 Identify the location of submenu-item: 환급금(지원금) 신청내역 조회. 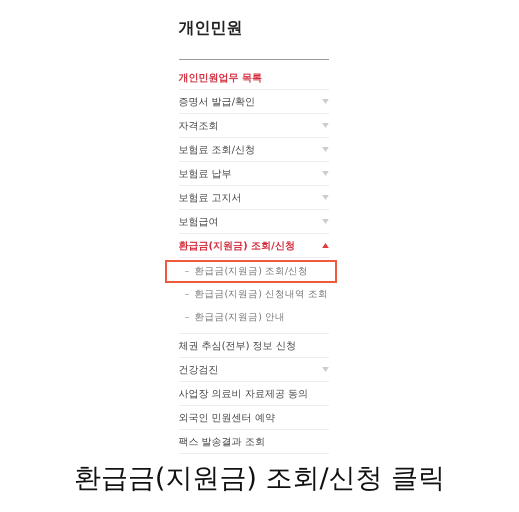
(250, 294).